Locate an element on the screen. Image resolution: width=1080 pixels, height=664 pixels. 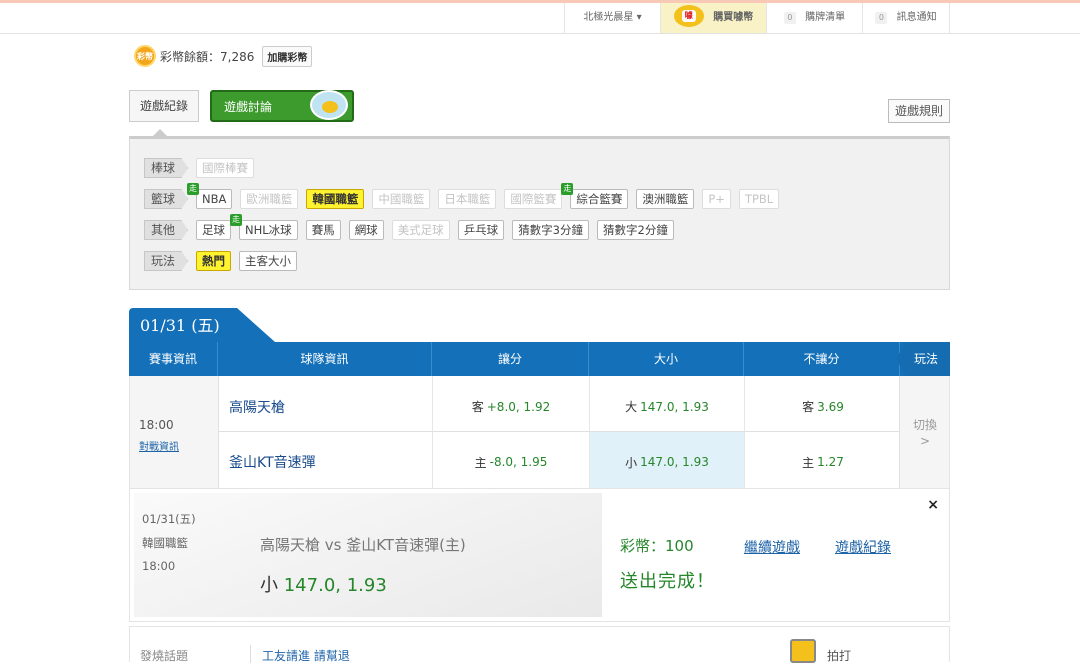
top-bar: 北極光晨星 ▾ 噱 購買噱幣 0 購牌清單 0 訊息通知 is located at coordinates (540, 17).